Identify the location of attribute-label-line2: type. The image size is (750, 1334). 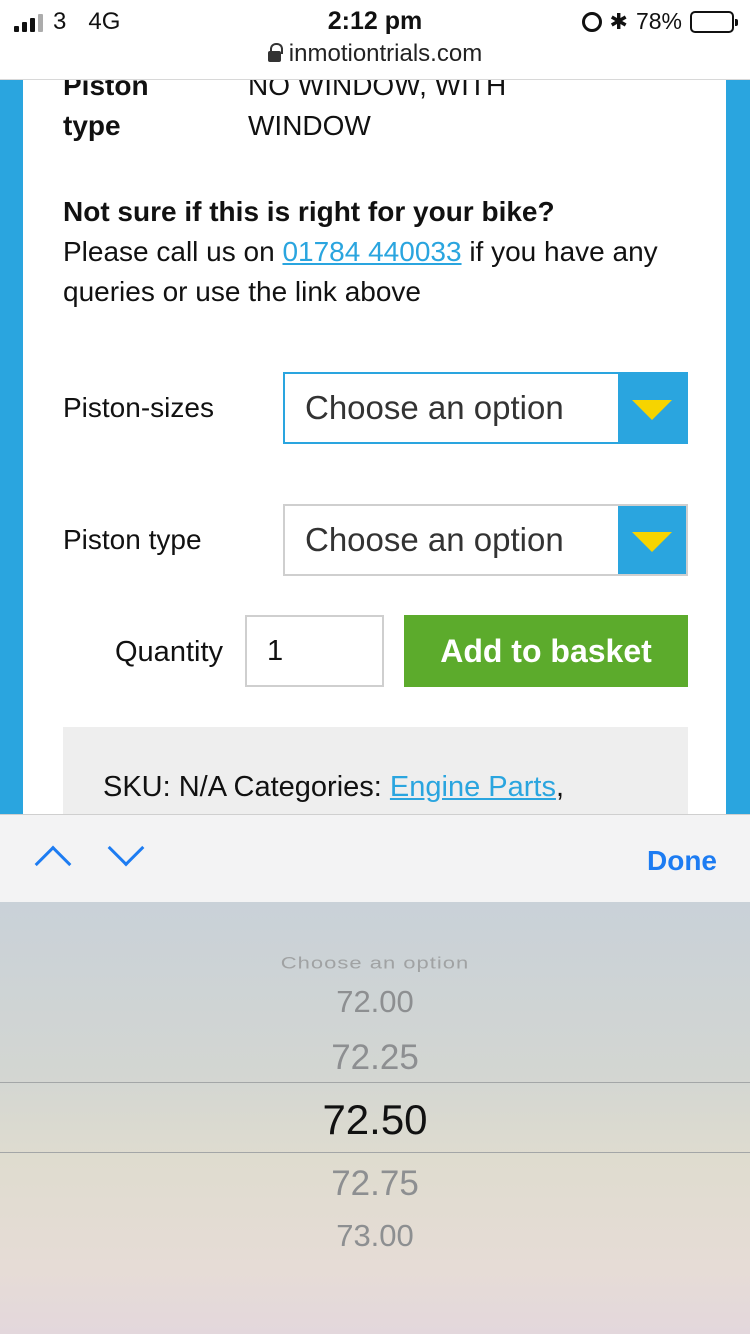
(92, 125).